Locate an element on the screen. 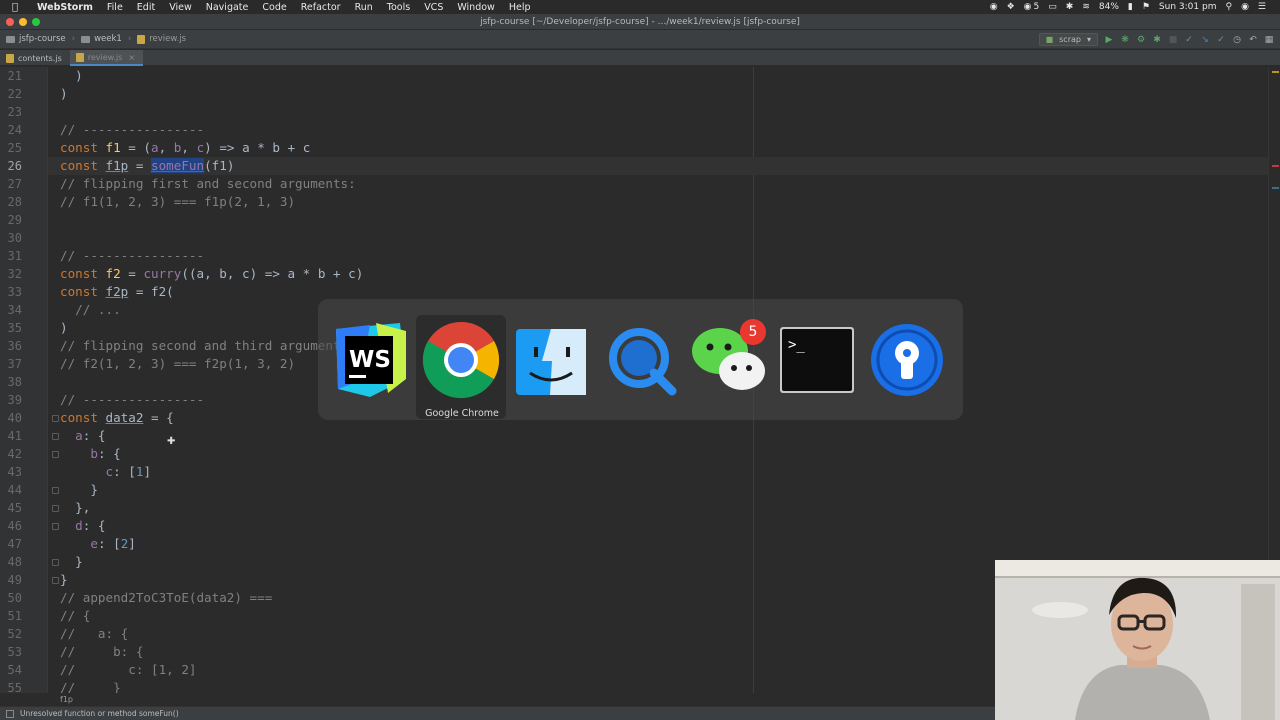 This screenshot has width=1280, height=720. menu-navigate: Navigate is located at coordinates (227, 7).